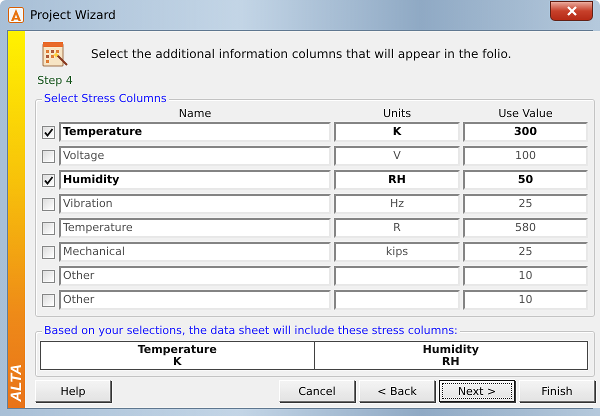 This screenshot has width=600, height=416. Describe the element at coordinates (525, 180) in the screenshot. I see `value-field: 50` at that location.